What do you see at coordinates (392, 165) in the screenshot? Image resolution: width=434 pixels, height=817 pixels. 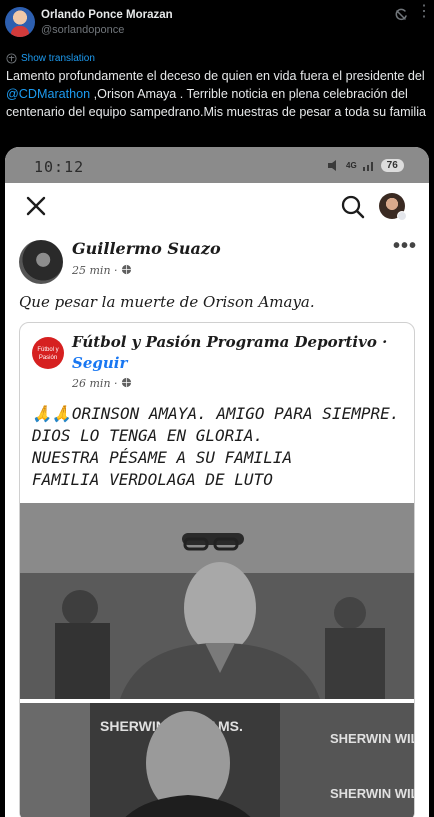 I see `battery-indicator: 76` at bounding box center [392, 165].